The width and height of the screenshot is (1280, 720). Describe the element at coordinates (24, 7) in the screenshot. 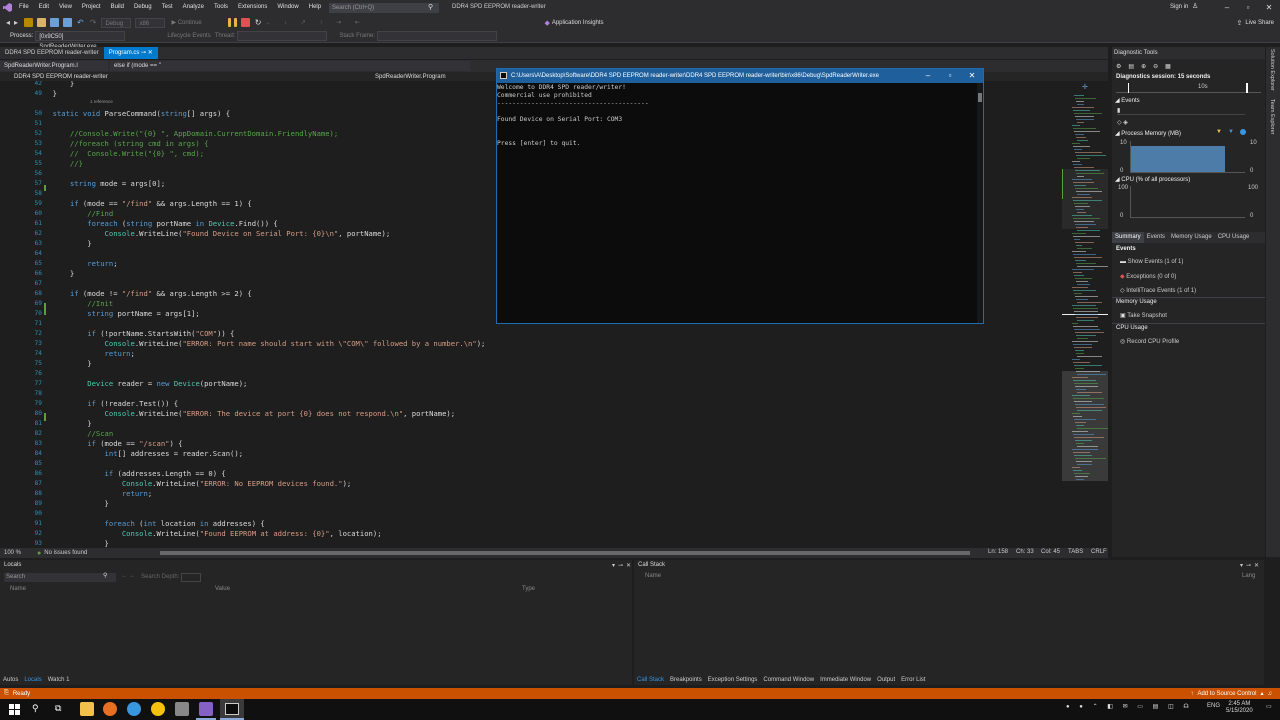

I see `menu-file: File` at that location.